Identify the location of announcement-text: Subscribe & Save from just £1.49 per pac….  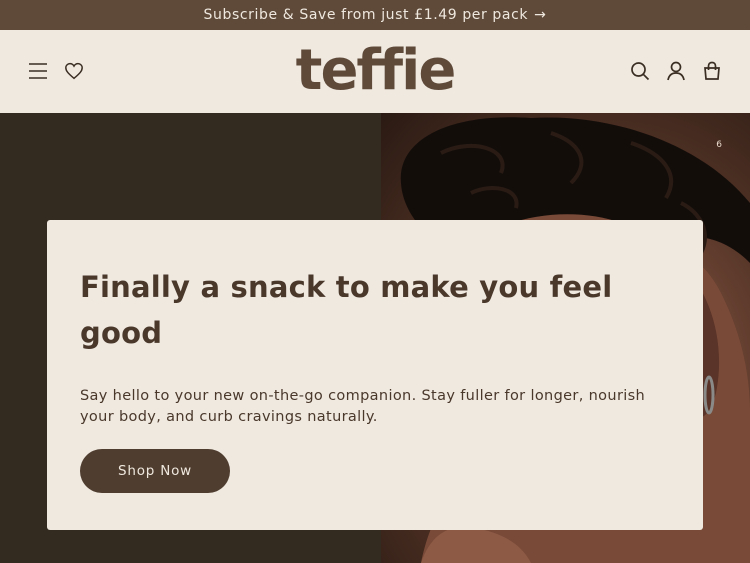
(366, 15).